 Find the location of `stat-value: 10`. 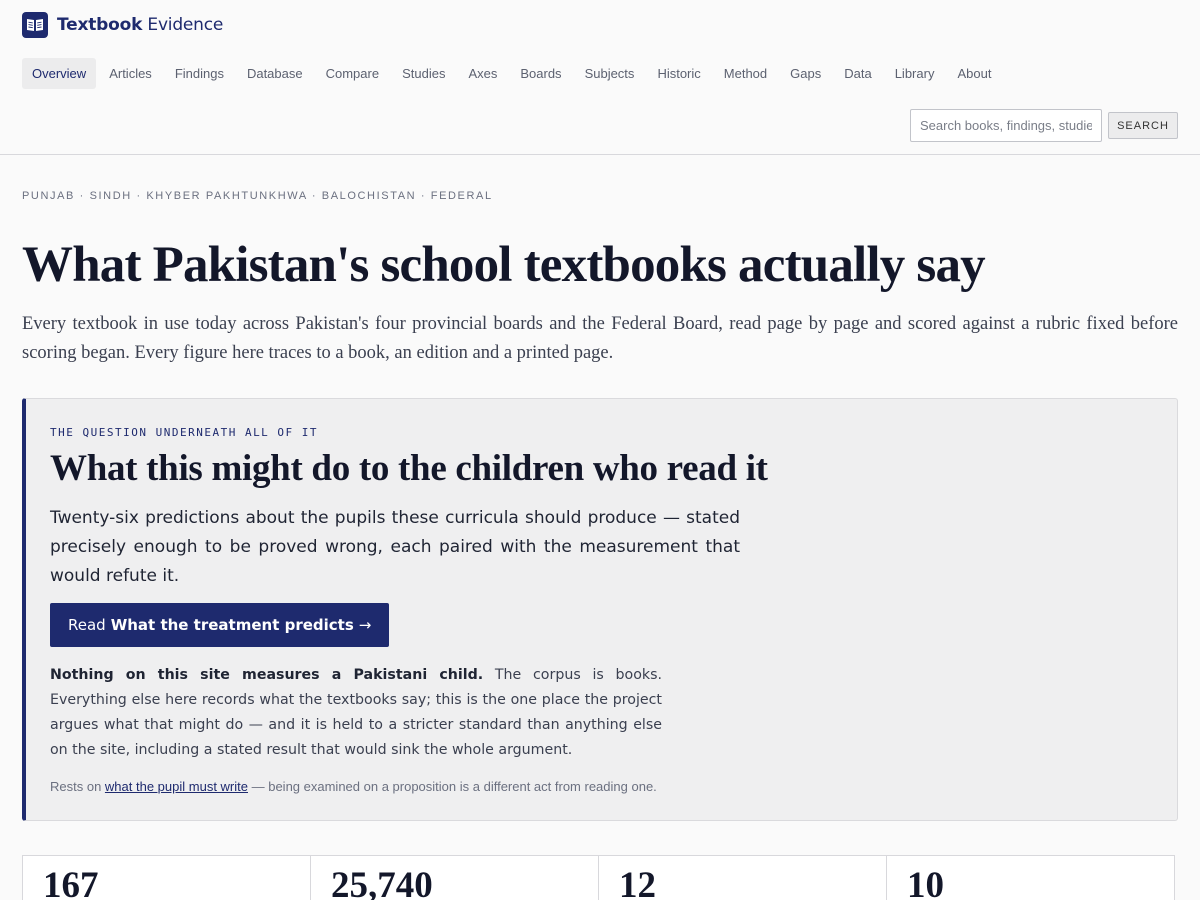

stat-value: 10 is located at coordinates (925, 882).